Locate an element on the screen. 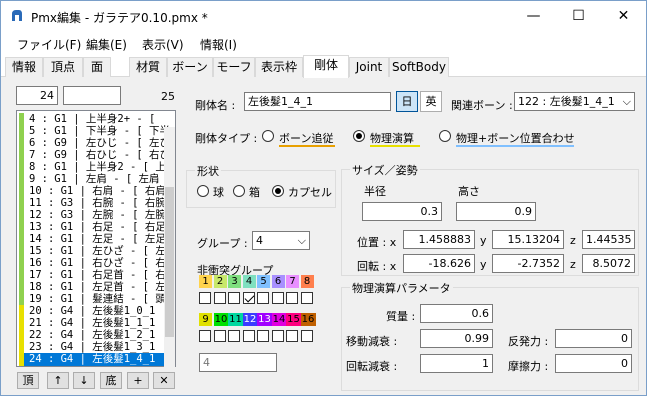 The width and height of the screenshot is (647, 396). rotation-label: 回転 : x is located at coordinates (377, 266).